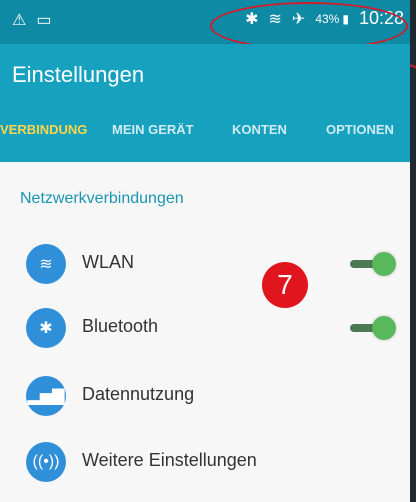 This screenshot has height=502, width=416. What do you see at coordinates (78, 74) in the screenshot?
I see `page-title: Einstellungen` at bounding box center [78, 74].